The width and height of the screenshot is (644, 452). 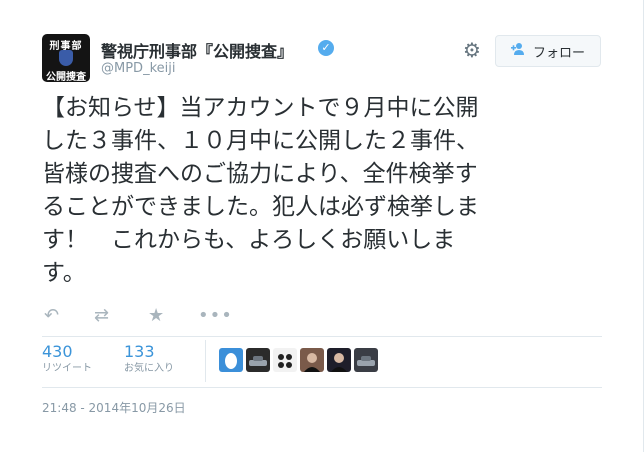 What do you see at coordinates (57, 351) in the screenshot?
I see `retweet-count: 430` at bounding box center [57, 351].